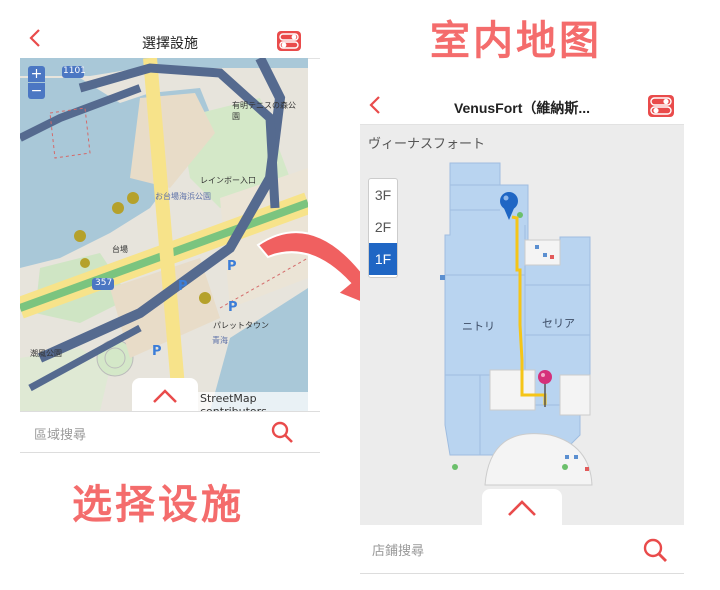  Describe the element at coordinates (158, 505) in the screenshot. I see `select-facility-caption: 选择设施` at that location.